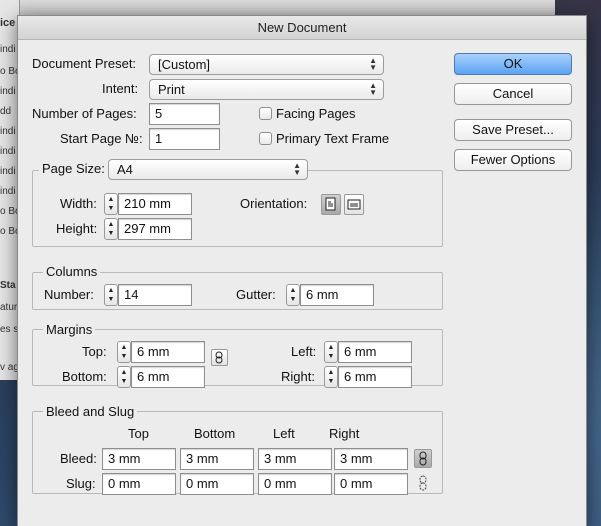 The image size is (601, 526). Describe the element at coordinates (256, 294) in the screenshot. I see `gutter-label: Gutter:` at that location.